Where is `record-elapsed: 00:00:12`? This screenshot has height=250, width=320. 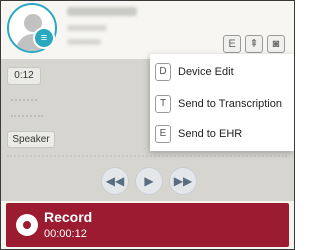 record-elapsed: 00:00:12 is located at coordinates (65, 234).